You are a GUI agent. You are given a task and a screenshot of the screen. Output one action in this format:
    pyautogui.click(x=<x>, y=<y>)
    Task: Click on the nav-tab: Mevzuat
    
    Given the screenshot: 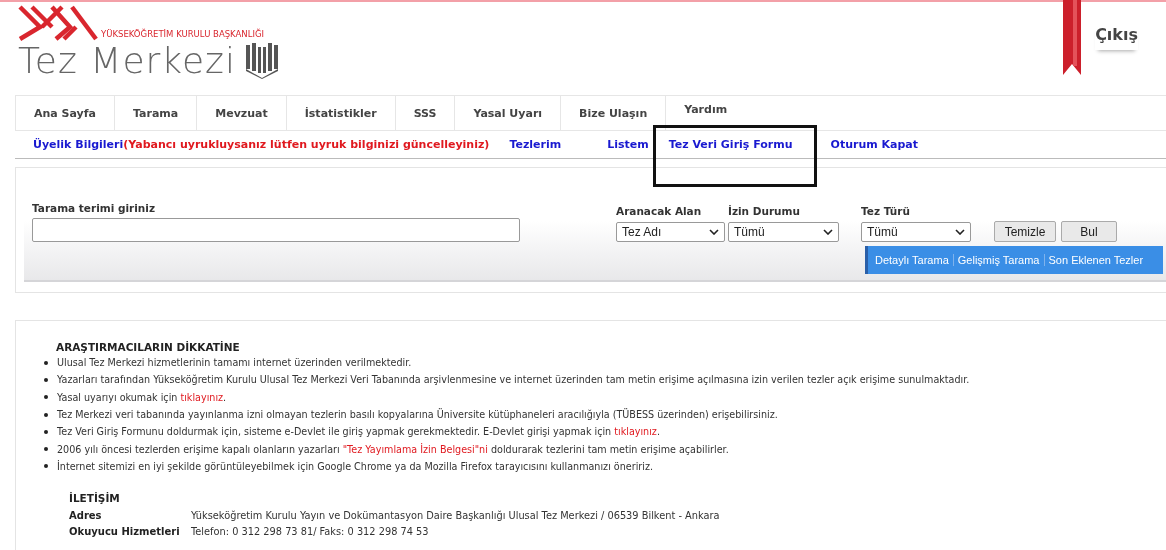 What is the action you would take?
    pyautogui.click(x=241, y=113)
    